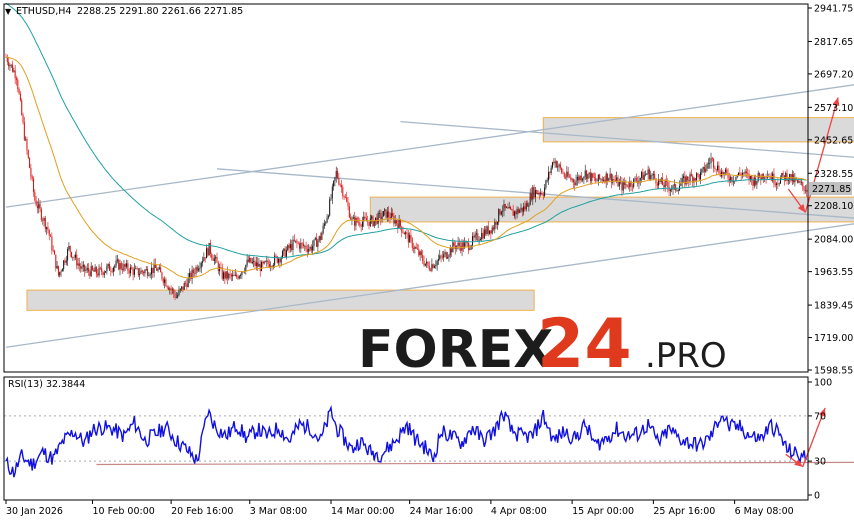 This screenshot has width=854, height=525. What do you see at coordinates (833, 206) in the screenshot?
I see `price-tick-label: 2208.10` at bounding box center [833, 206].